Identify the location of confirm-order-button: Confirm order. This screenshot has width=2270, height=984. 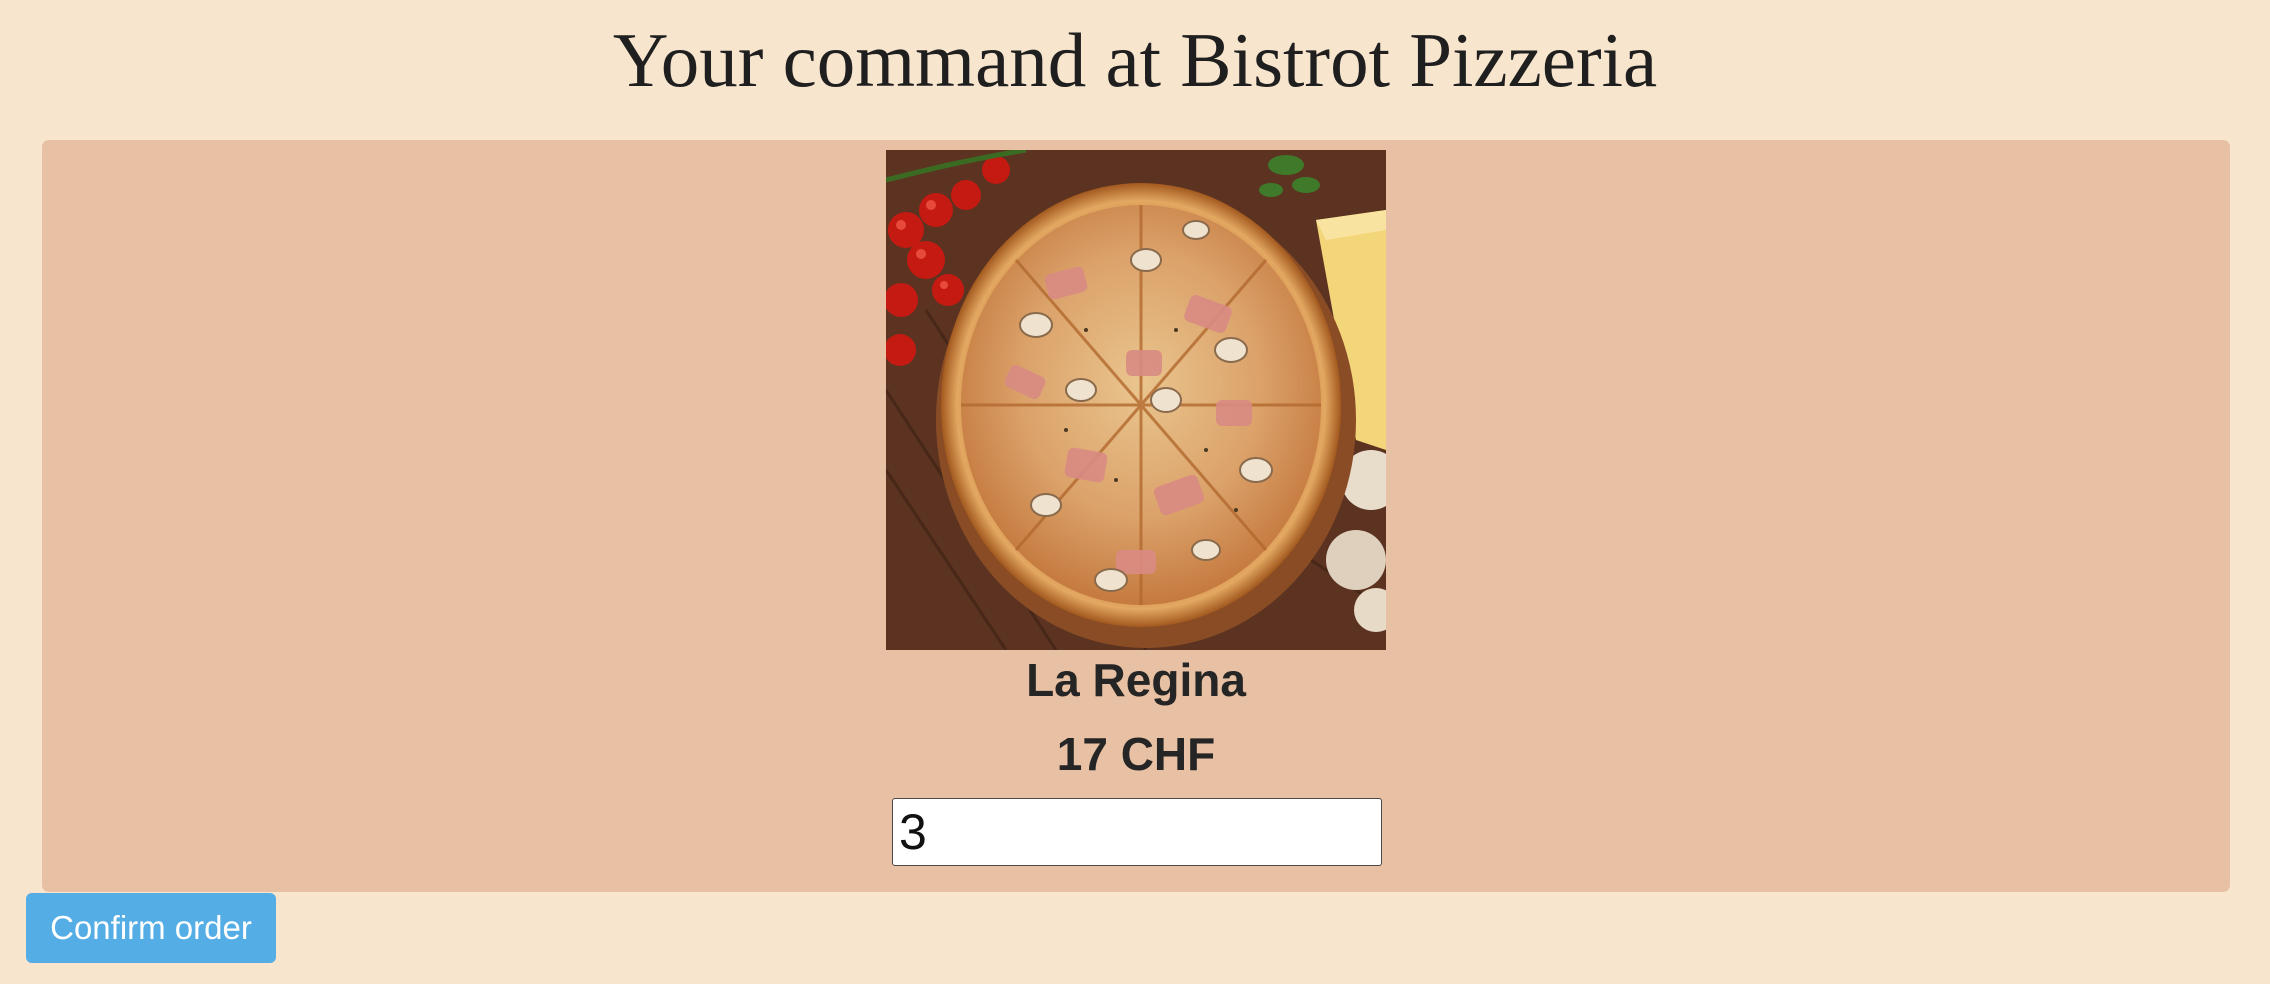
(151, 928).